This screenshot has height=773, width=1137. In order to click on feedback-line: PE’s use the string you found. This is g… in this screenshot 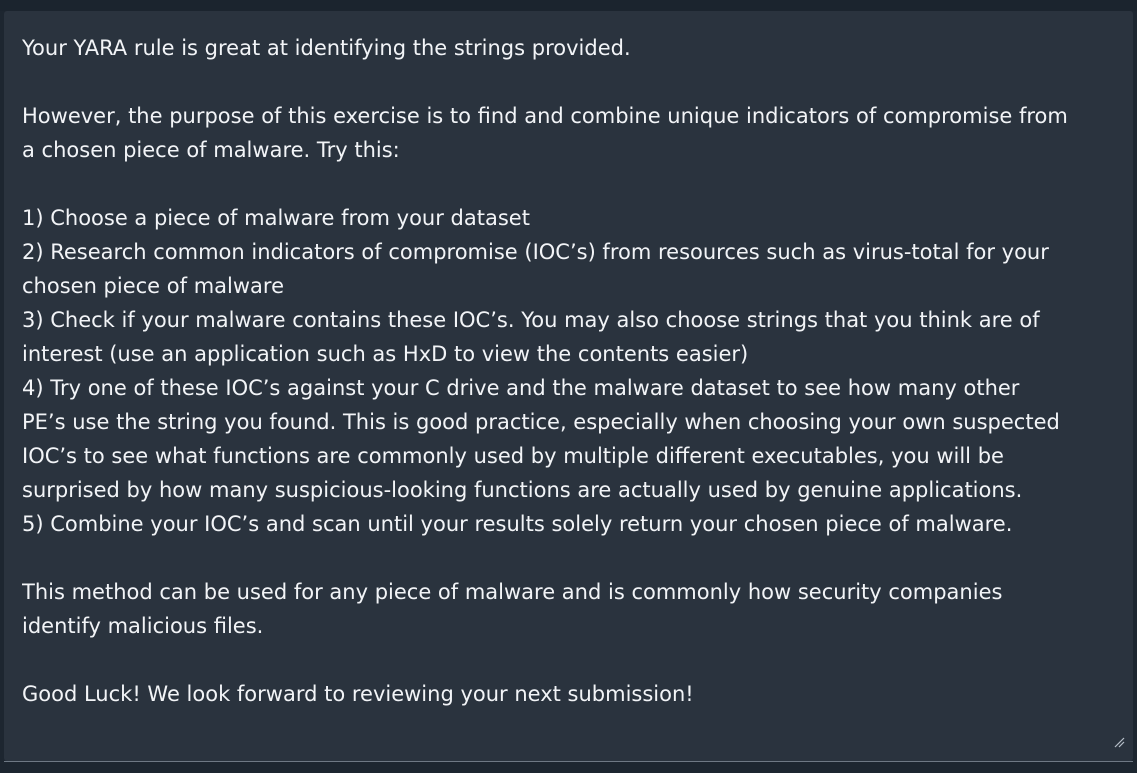, I will do `click(541, 422)`.